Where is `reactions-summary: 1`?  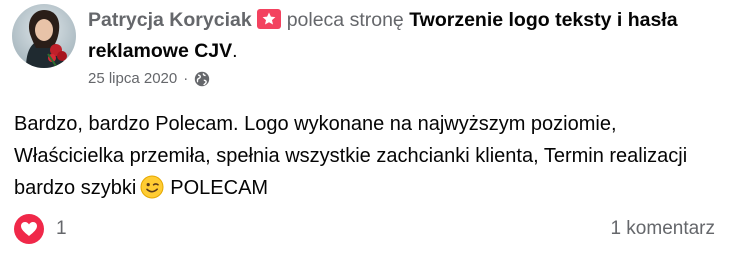
reactions-summary: 1 is located at coordinates (40, 229).